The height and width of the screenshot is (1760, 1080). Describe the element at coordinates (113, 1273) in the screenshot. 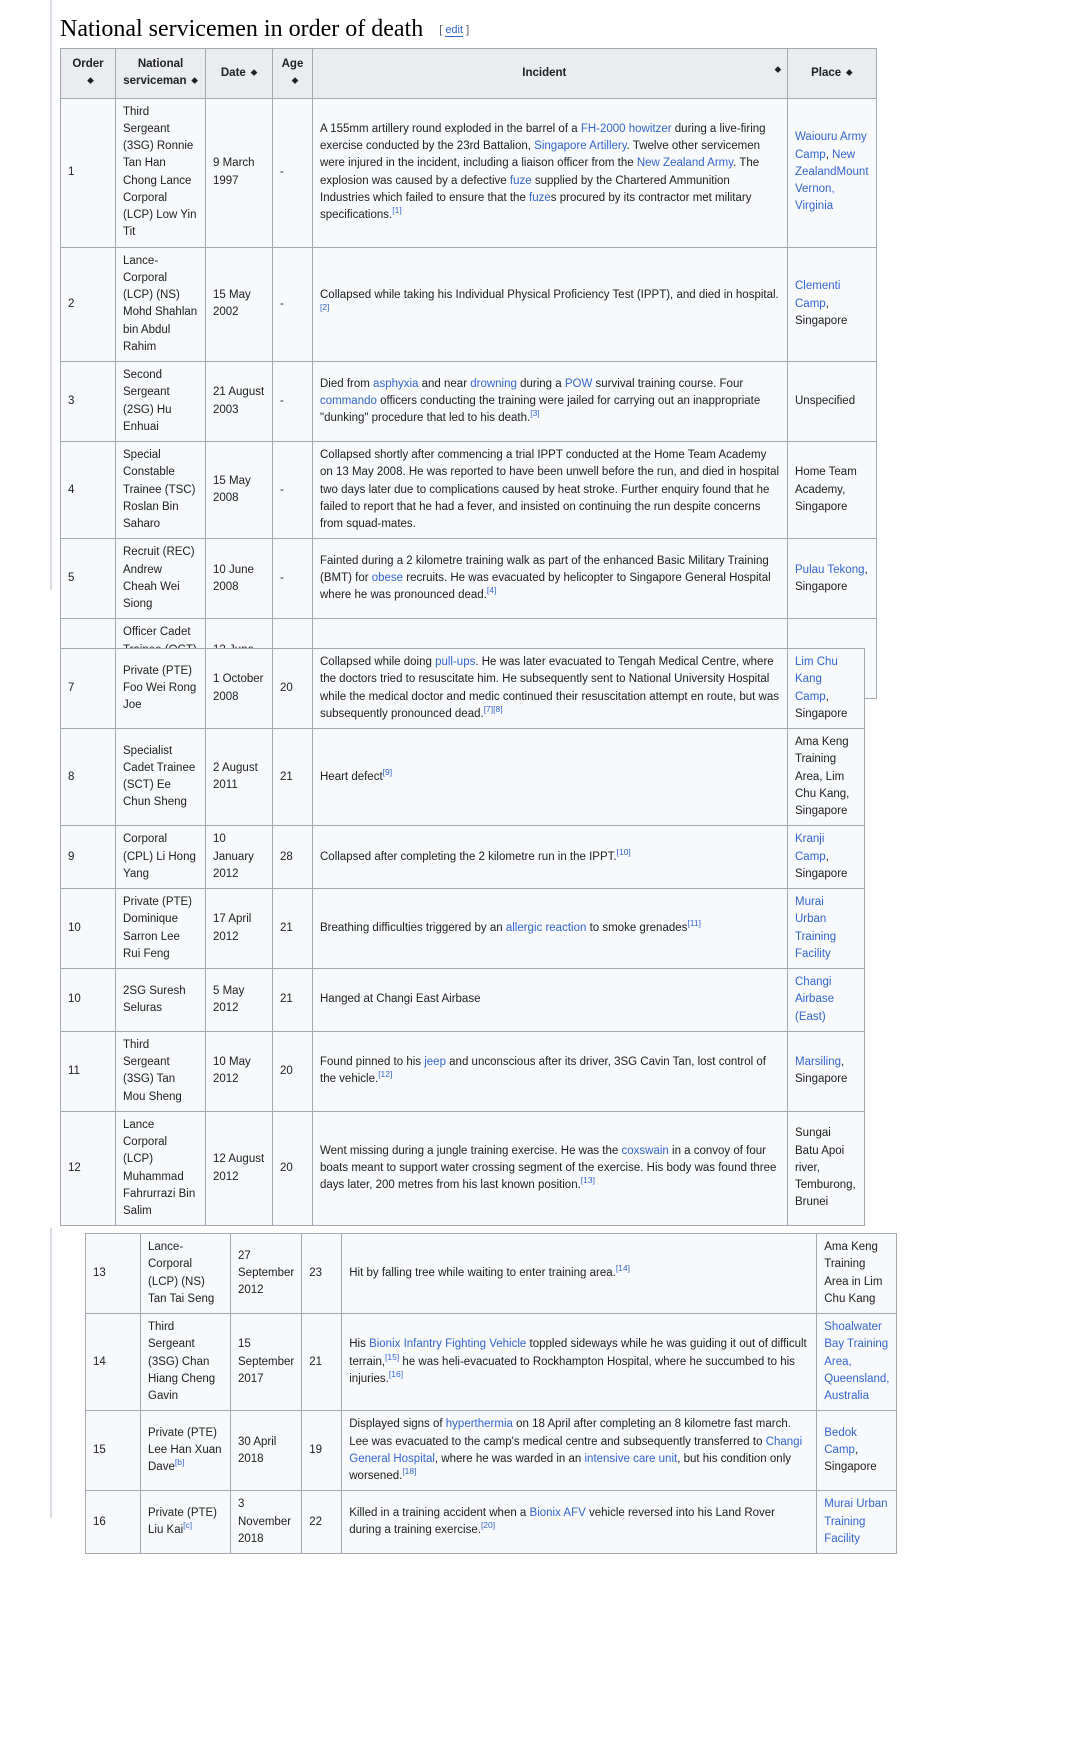

I see `order-cell: 13` at that location.